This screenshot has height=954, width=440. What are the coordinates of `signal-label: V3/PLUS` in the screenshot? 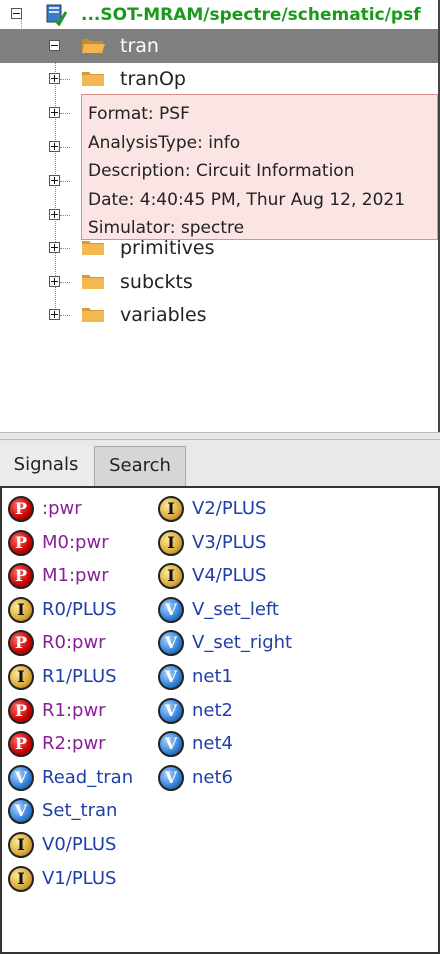 It's located at (229, 542).